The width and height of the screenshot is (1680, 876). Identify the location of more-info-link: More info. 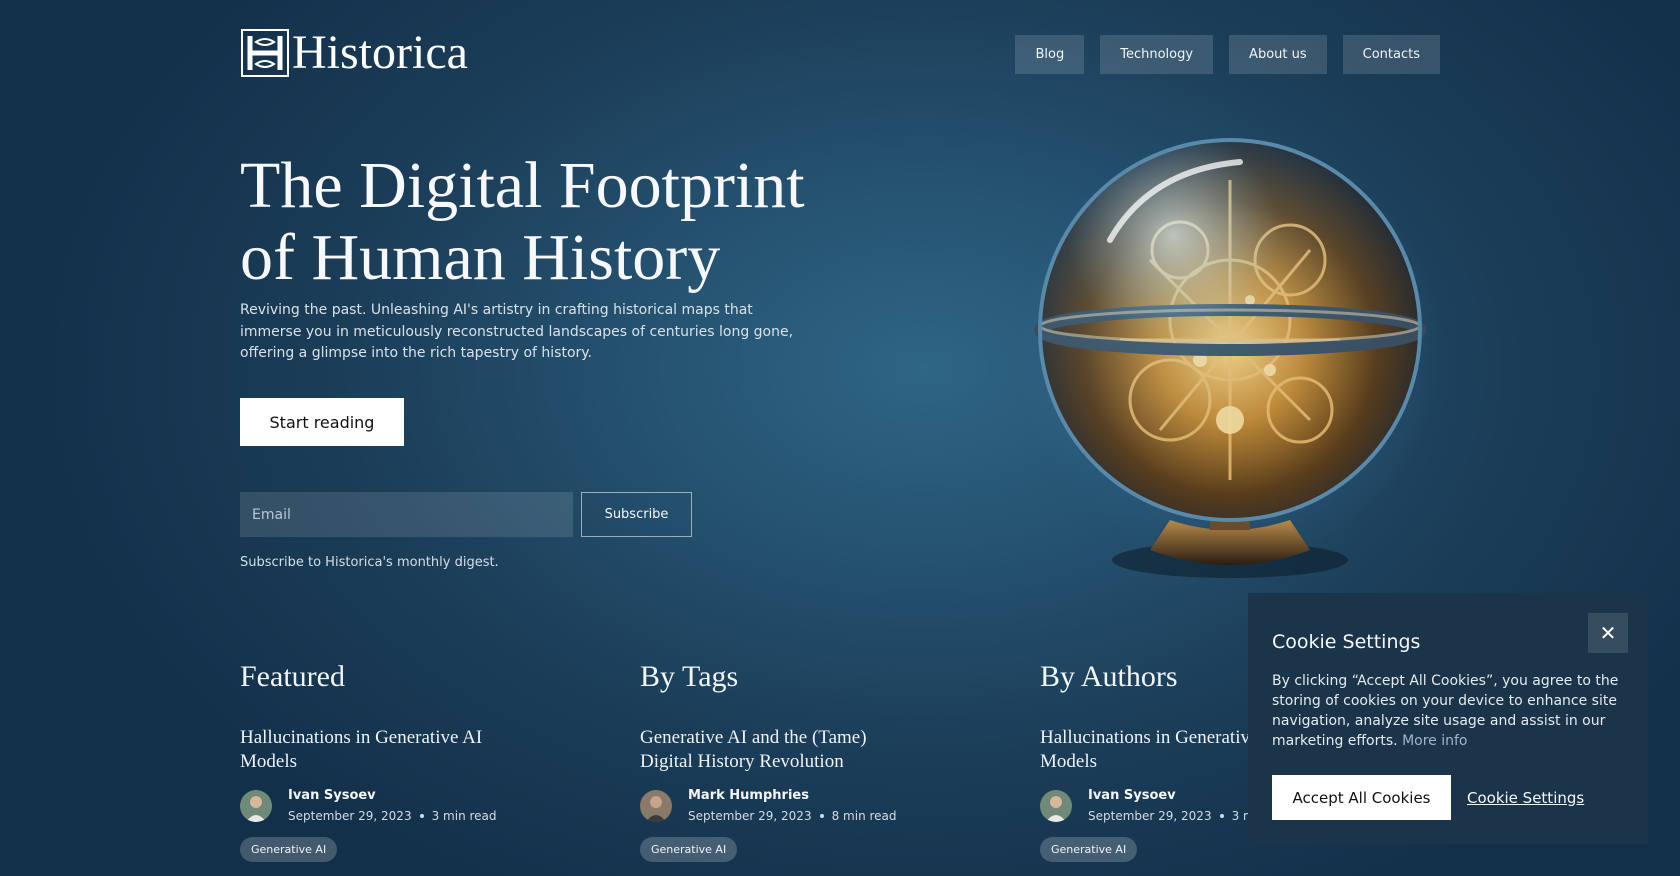
(1434, 741).